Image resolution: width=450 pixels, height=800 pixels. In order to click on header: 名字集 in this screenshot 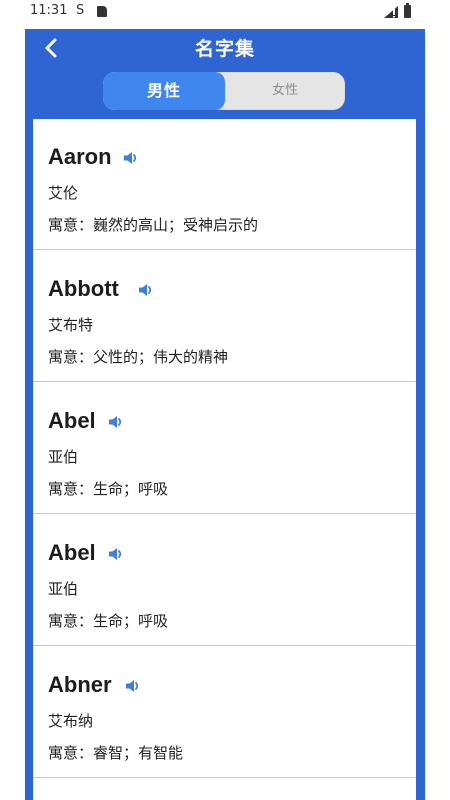, I will do `click(225, 48)`.